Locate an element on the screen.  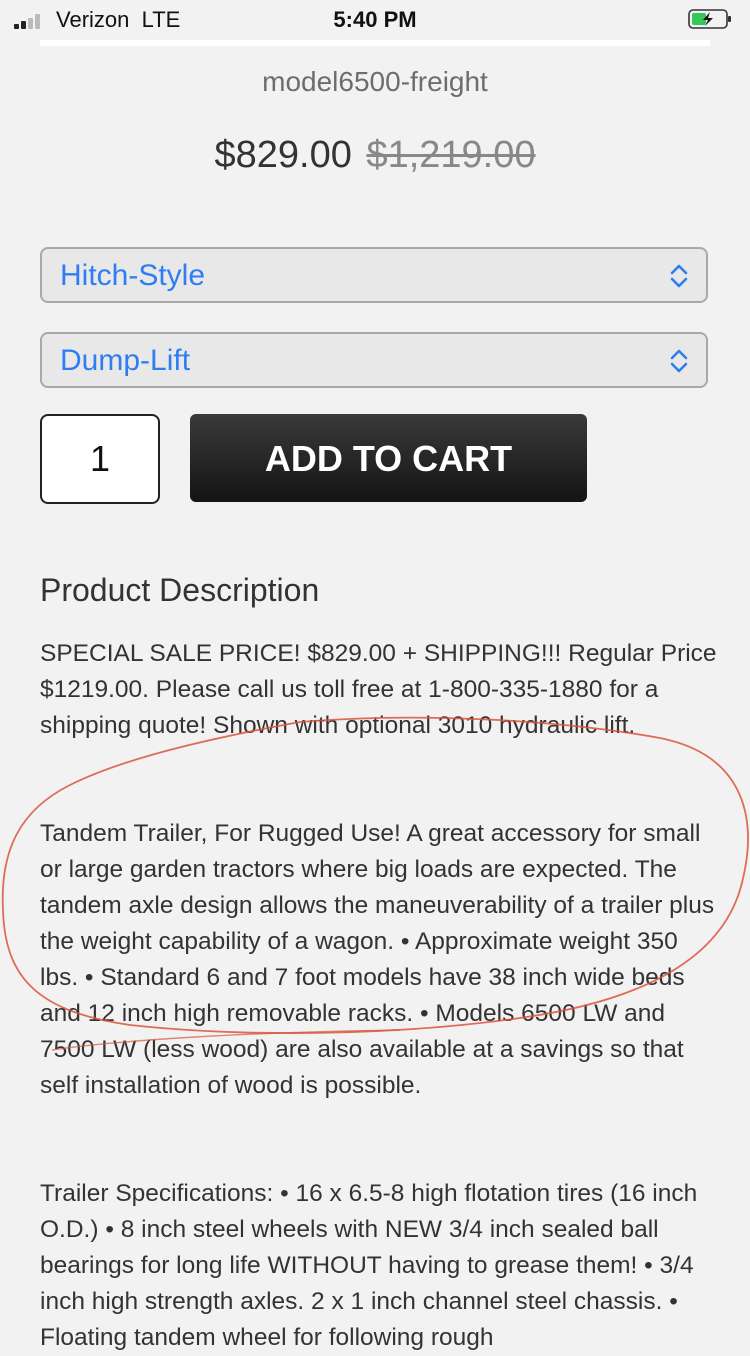
original-price: $1,219.00 is located at coordinates (451, 155).